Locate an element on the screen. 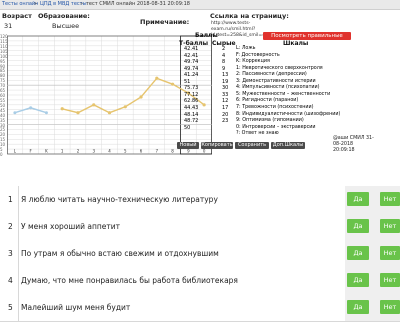 Image resolution: width=400 pixels, height=322 pixels. question-number: 4 is located at coordinates (10, 280).